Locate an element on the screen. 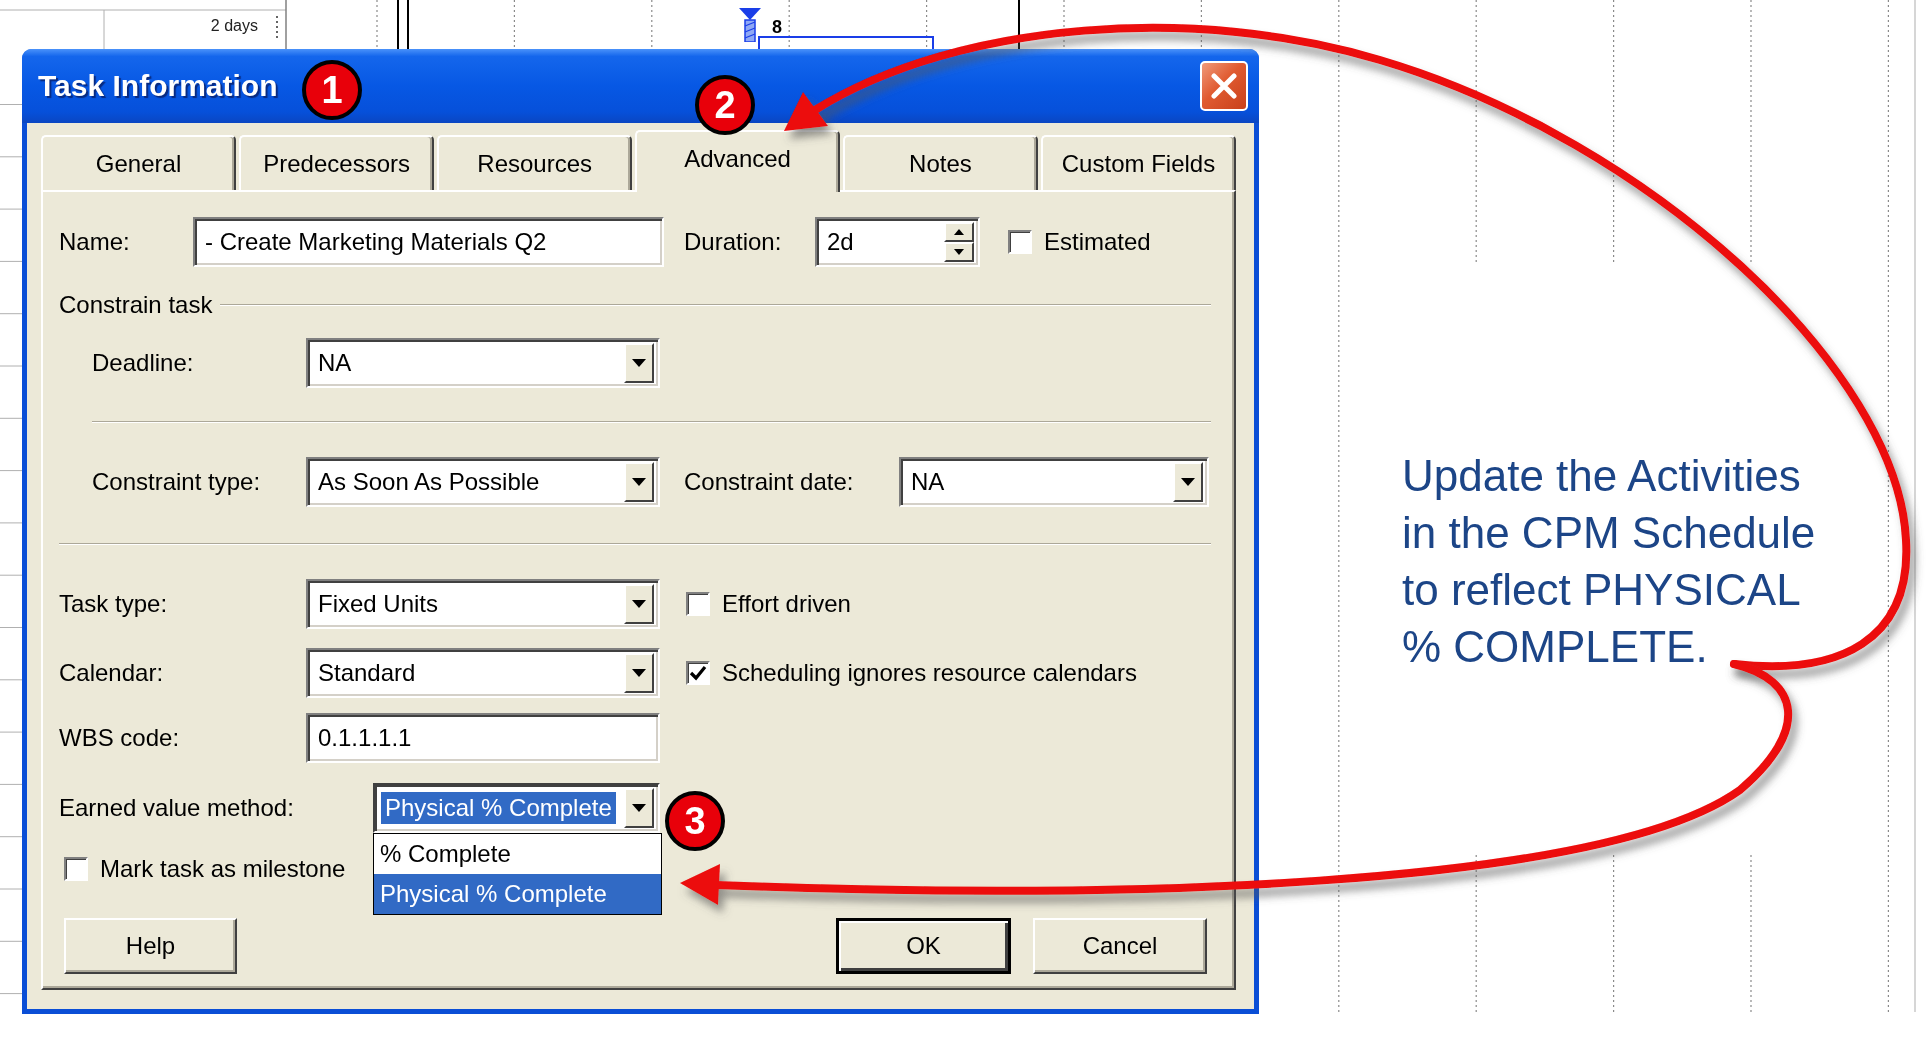  close-icon is located at coordinates (1224, 86).